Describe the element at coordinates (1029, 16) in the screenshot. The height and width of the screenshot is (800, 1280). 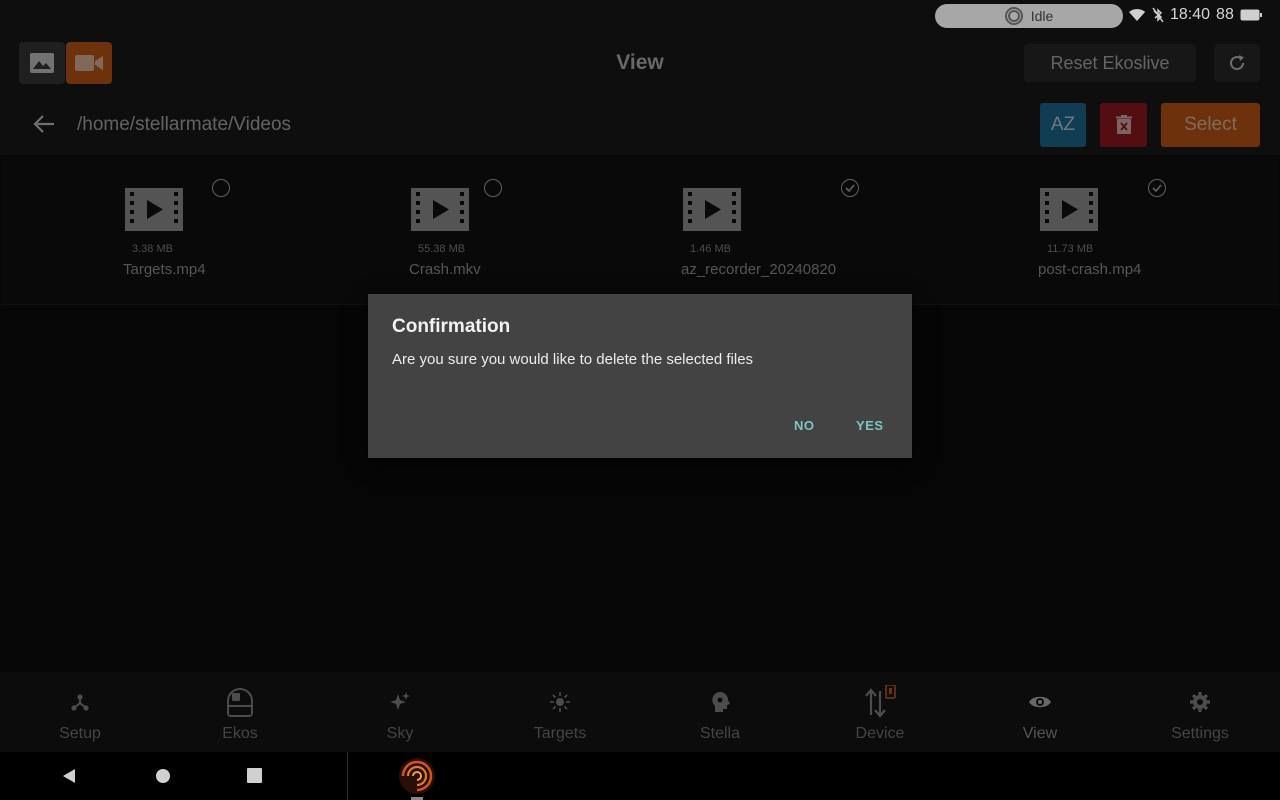
I see `status-pill: Idle` at that location.